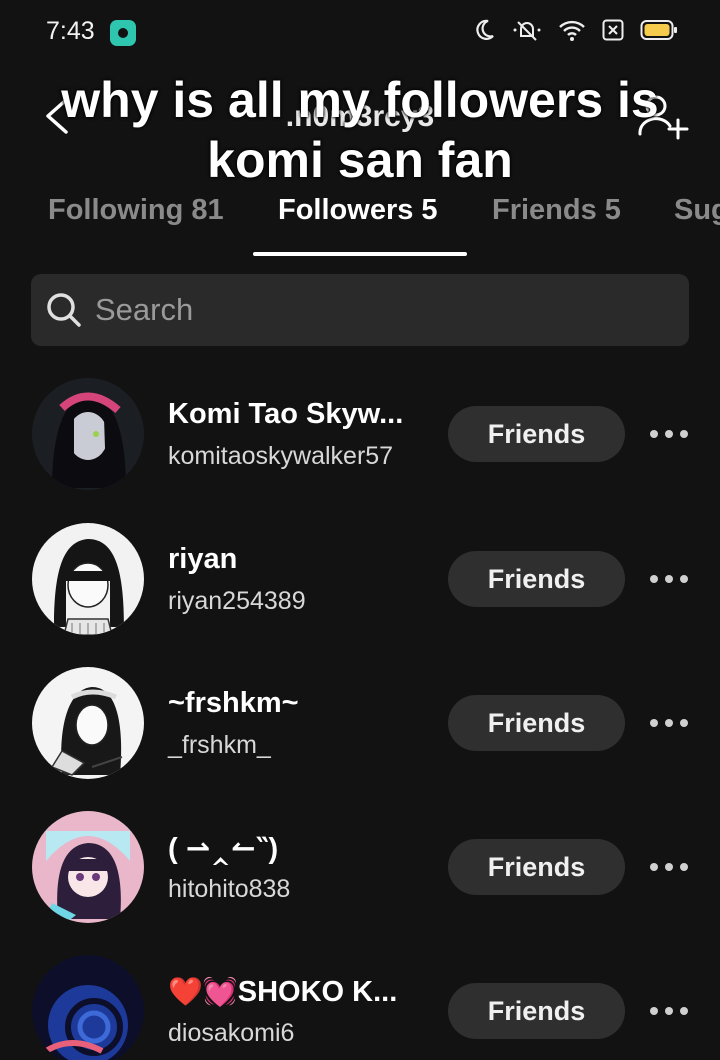 This screenshot has width=720, height=1060. Describe the element at coordinates (485, 29) in the screenshot. I see `moon-icon` at that location.